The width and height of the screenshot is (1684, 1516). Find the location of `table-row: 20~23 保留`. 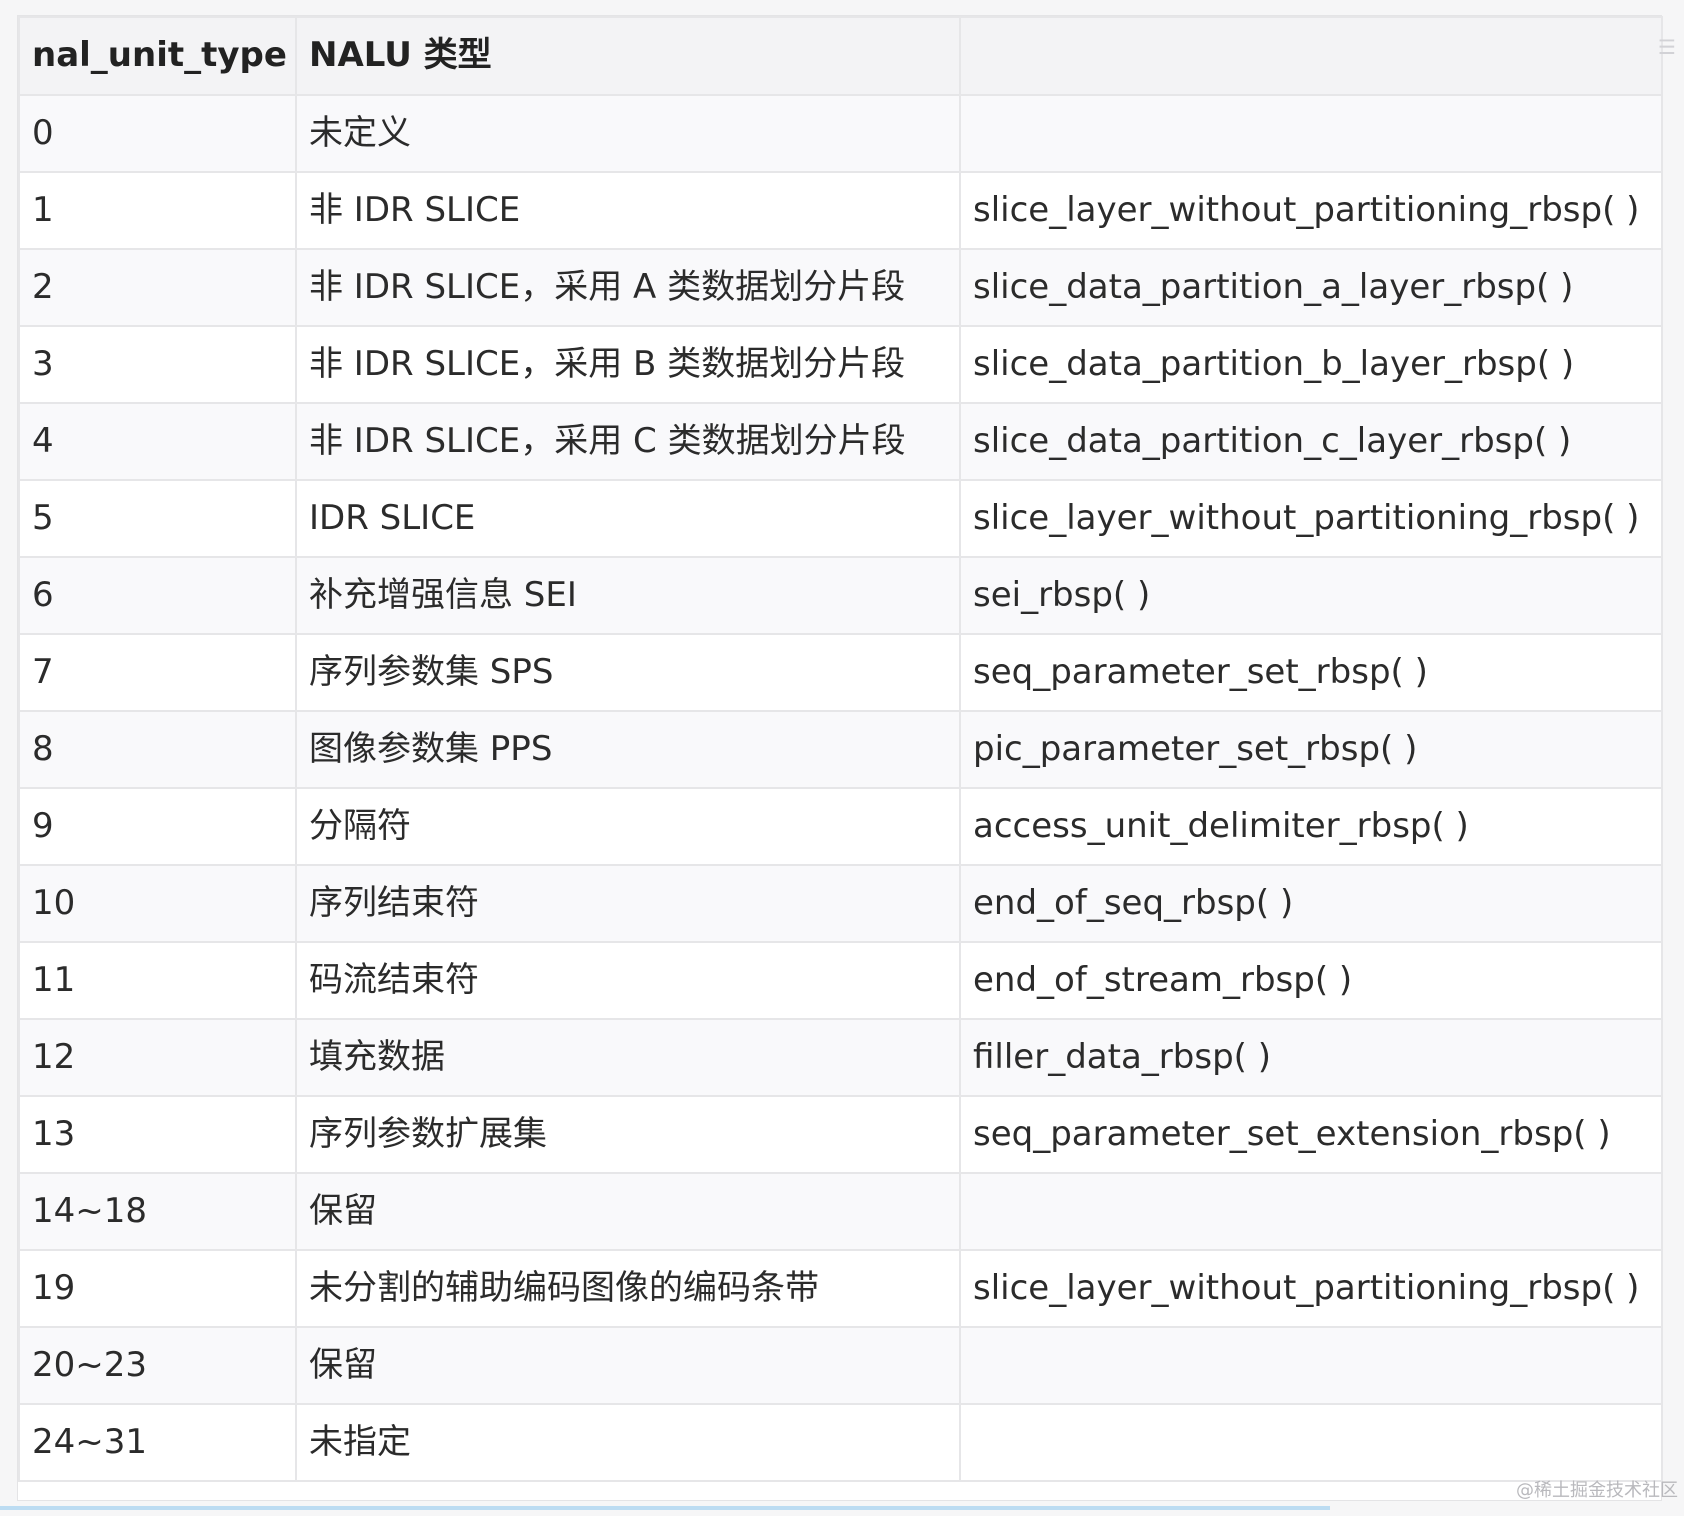

table-row: 20~23 保留 is located at coordinates (840, 1365).